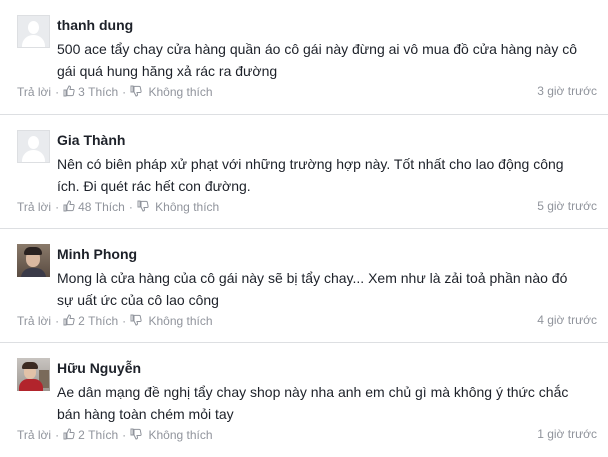 This screenshot has width=608, height=457. I want to click on like-link: 48 Thích, so click(94, 207).